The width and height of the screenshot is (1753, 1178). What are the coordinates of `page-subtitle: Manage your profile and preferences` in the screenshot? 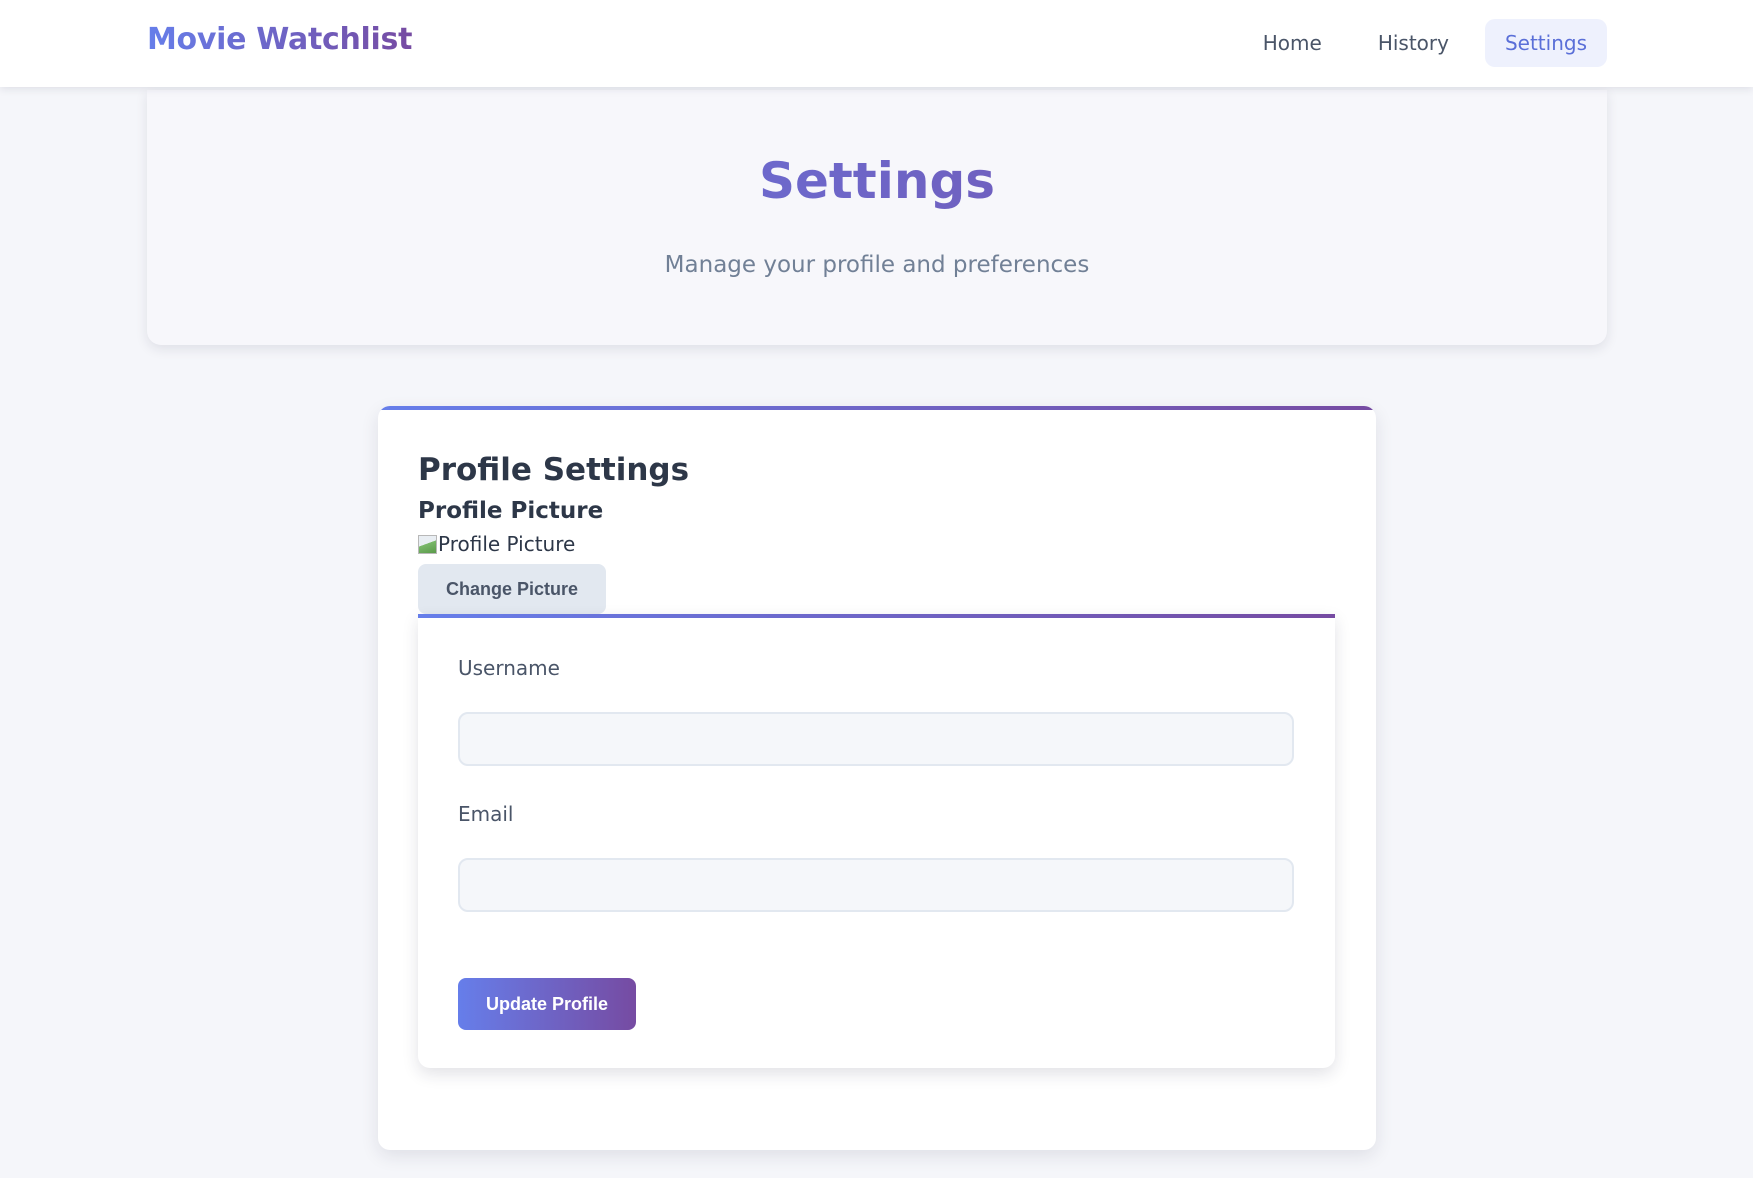 It's located at (877, 265).